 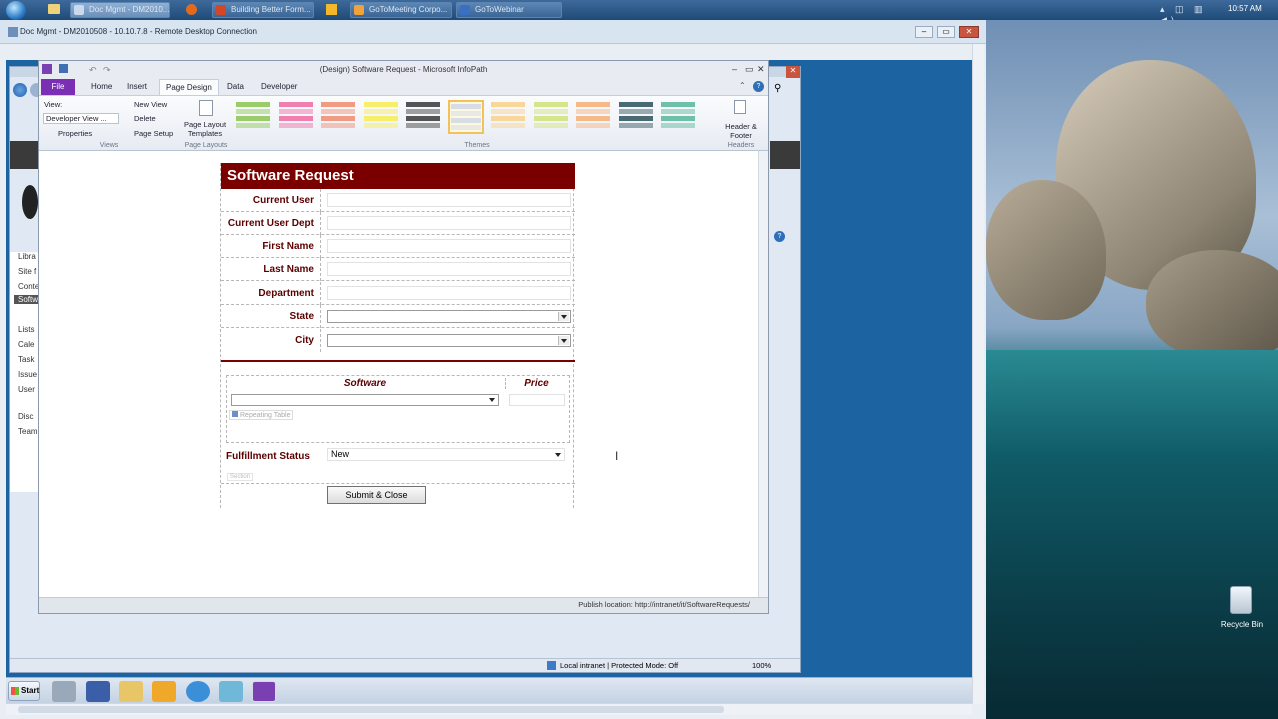 What do you see at coordinates (449, 223) in the screenshot?
I see `current-user-dept-field` at bounding box center [449, 223].